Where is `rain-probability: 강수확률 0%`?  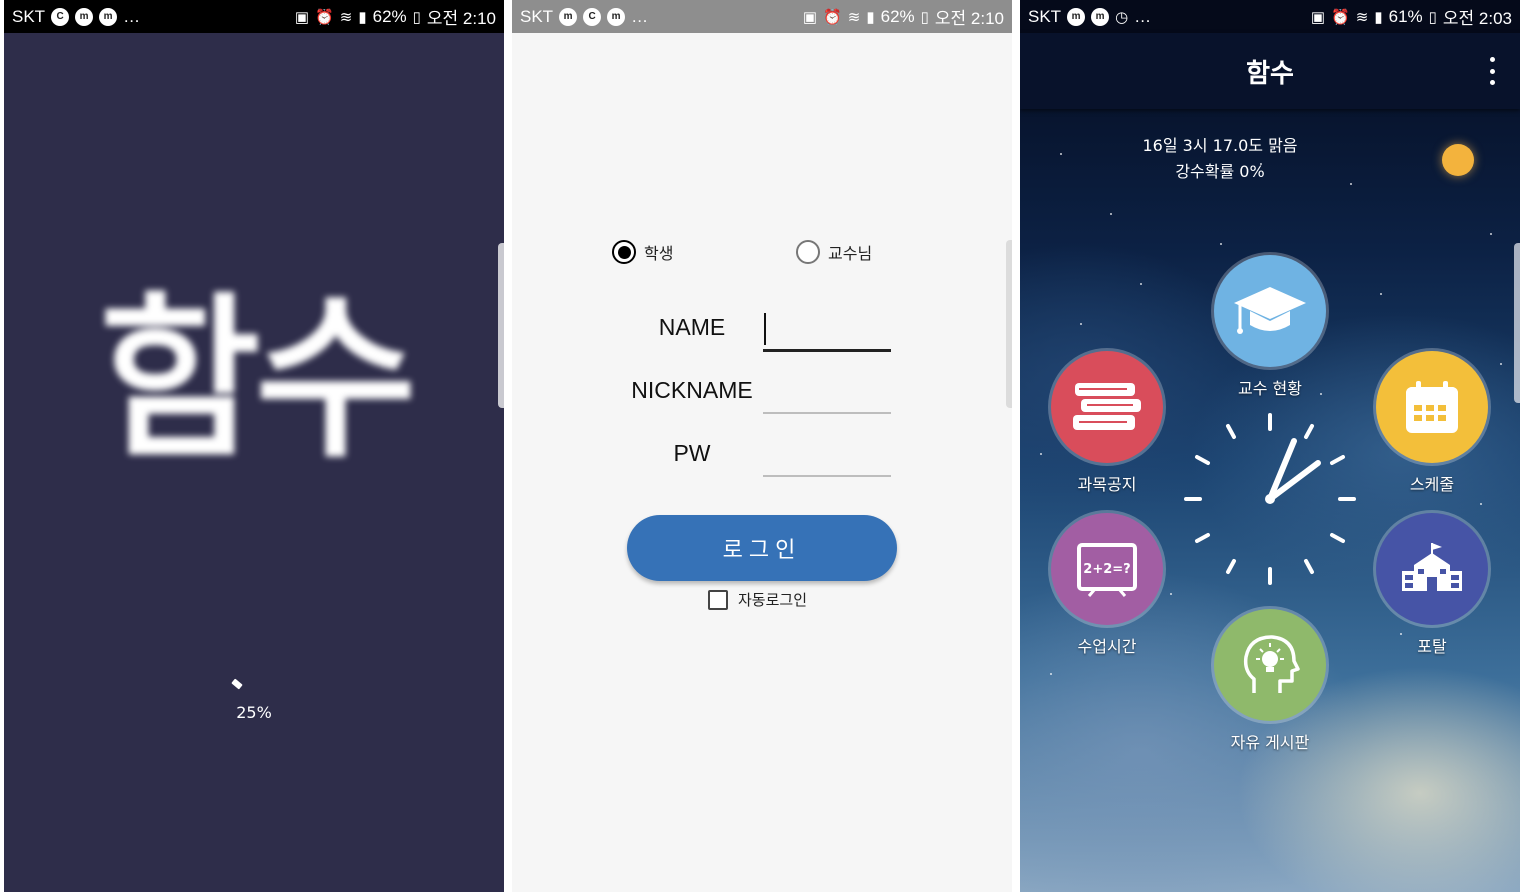
rain-probability: 강수확률 0% is located at coordinates (1220, 171).